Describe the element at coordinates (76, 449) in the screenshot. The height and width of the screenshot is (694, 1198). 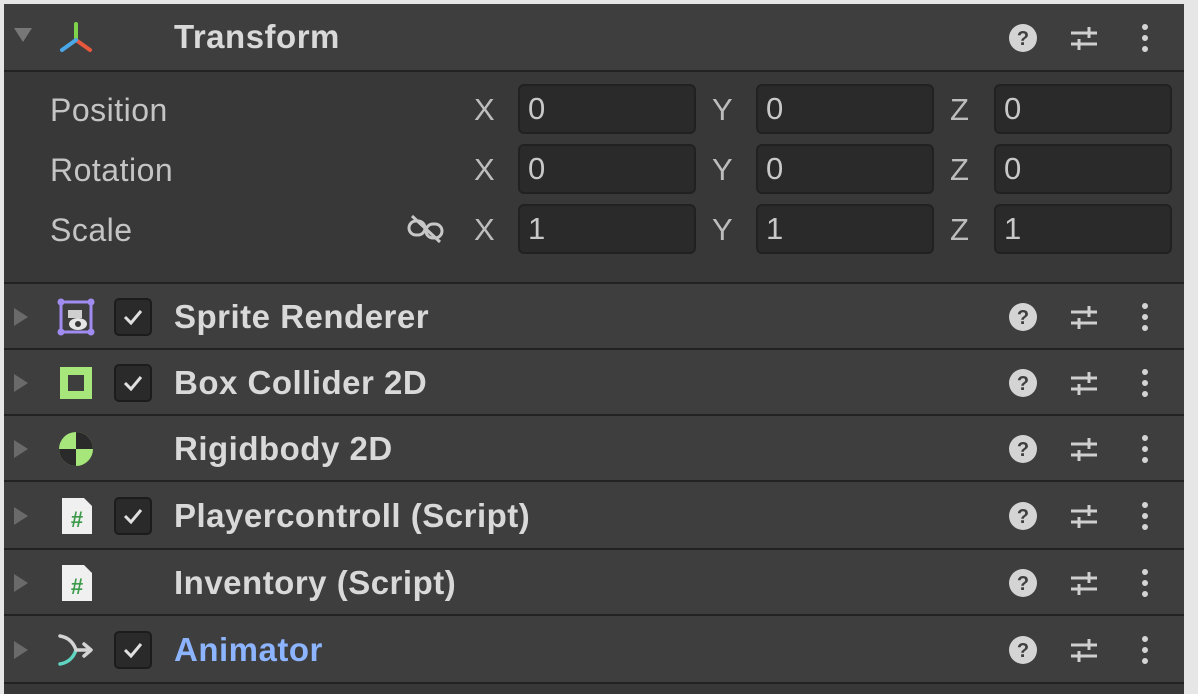
I see `rigidbody-icon` at that location.